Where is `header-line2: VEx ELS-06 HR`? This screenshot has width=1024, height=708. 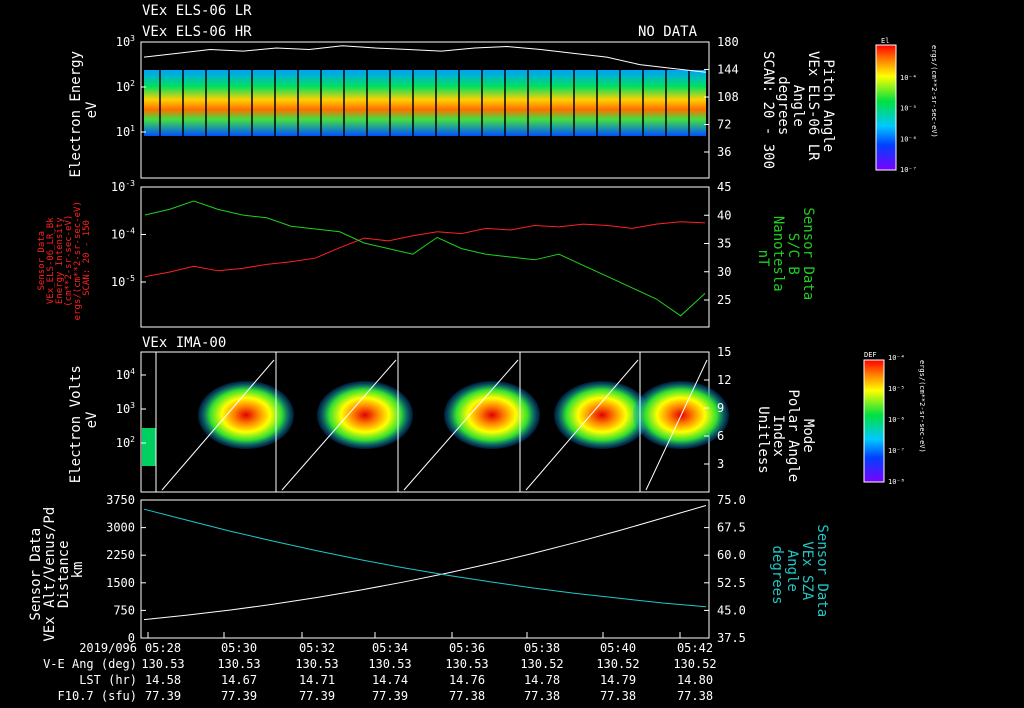
header-line2: VEx ELS-06 HR is located at coordinates (197, 32).